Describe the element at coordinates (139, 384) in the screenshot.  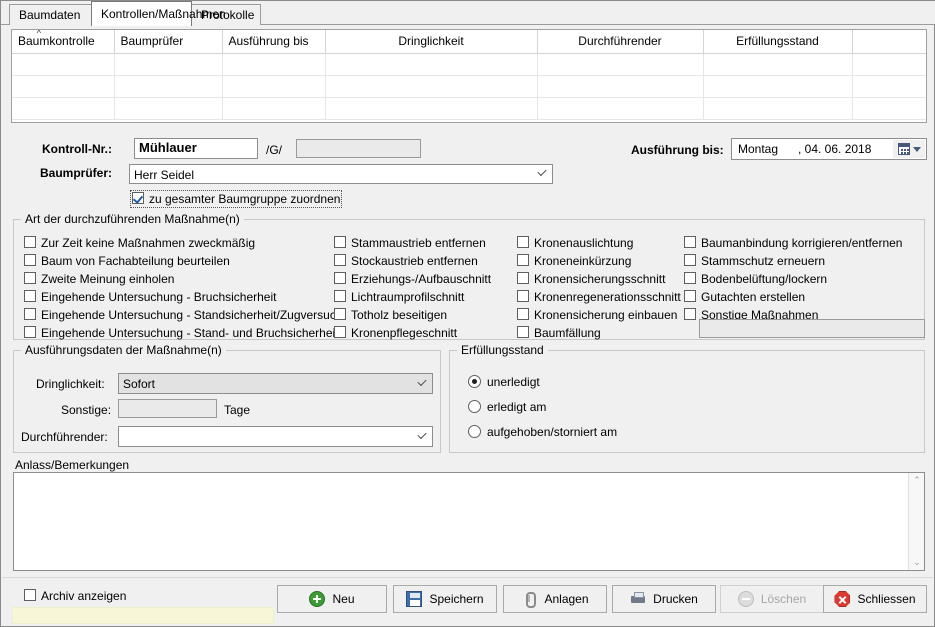
I see `dringlichkeit-value: Sofort` at that location.